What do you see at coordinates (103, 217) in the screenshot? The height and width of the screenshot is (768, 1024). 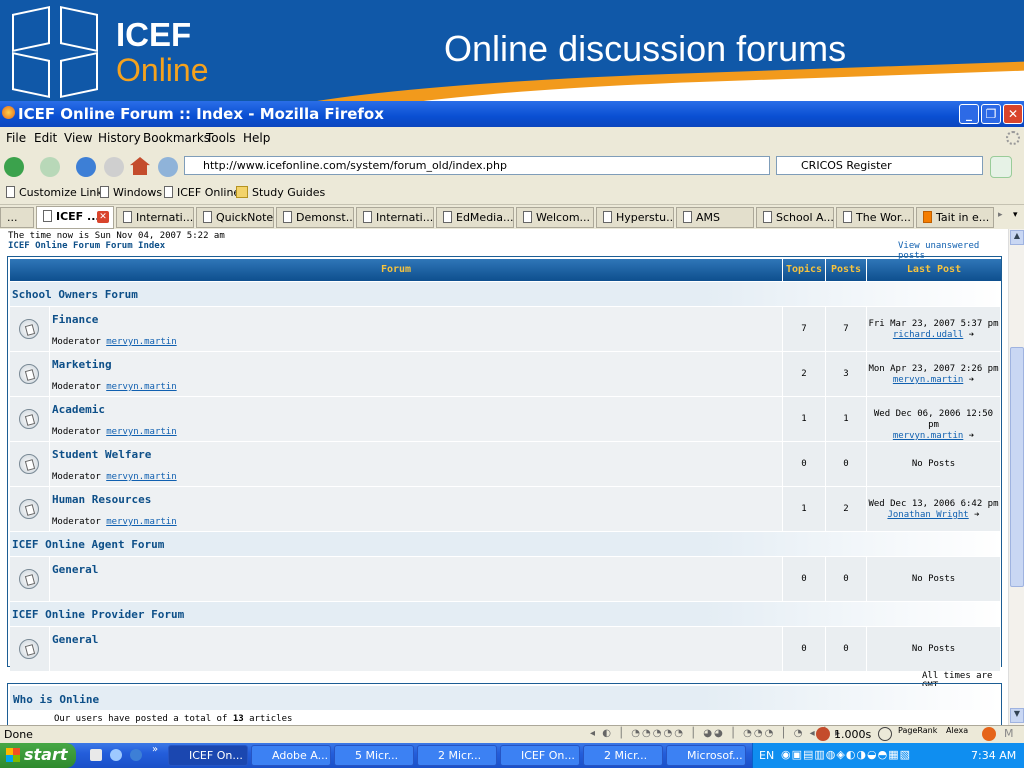 I see `close-tab-icon: ✕` at bounding box center [103, 217].